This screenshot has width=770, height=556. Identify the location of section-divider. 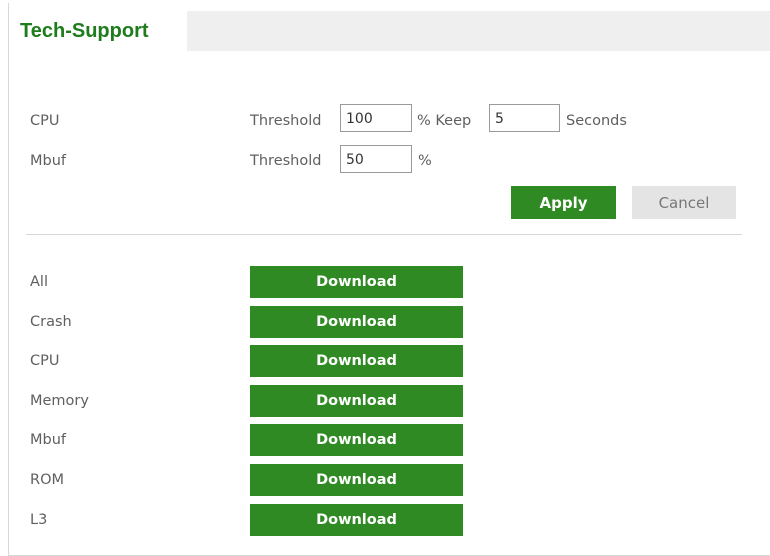
(384, 234).